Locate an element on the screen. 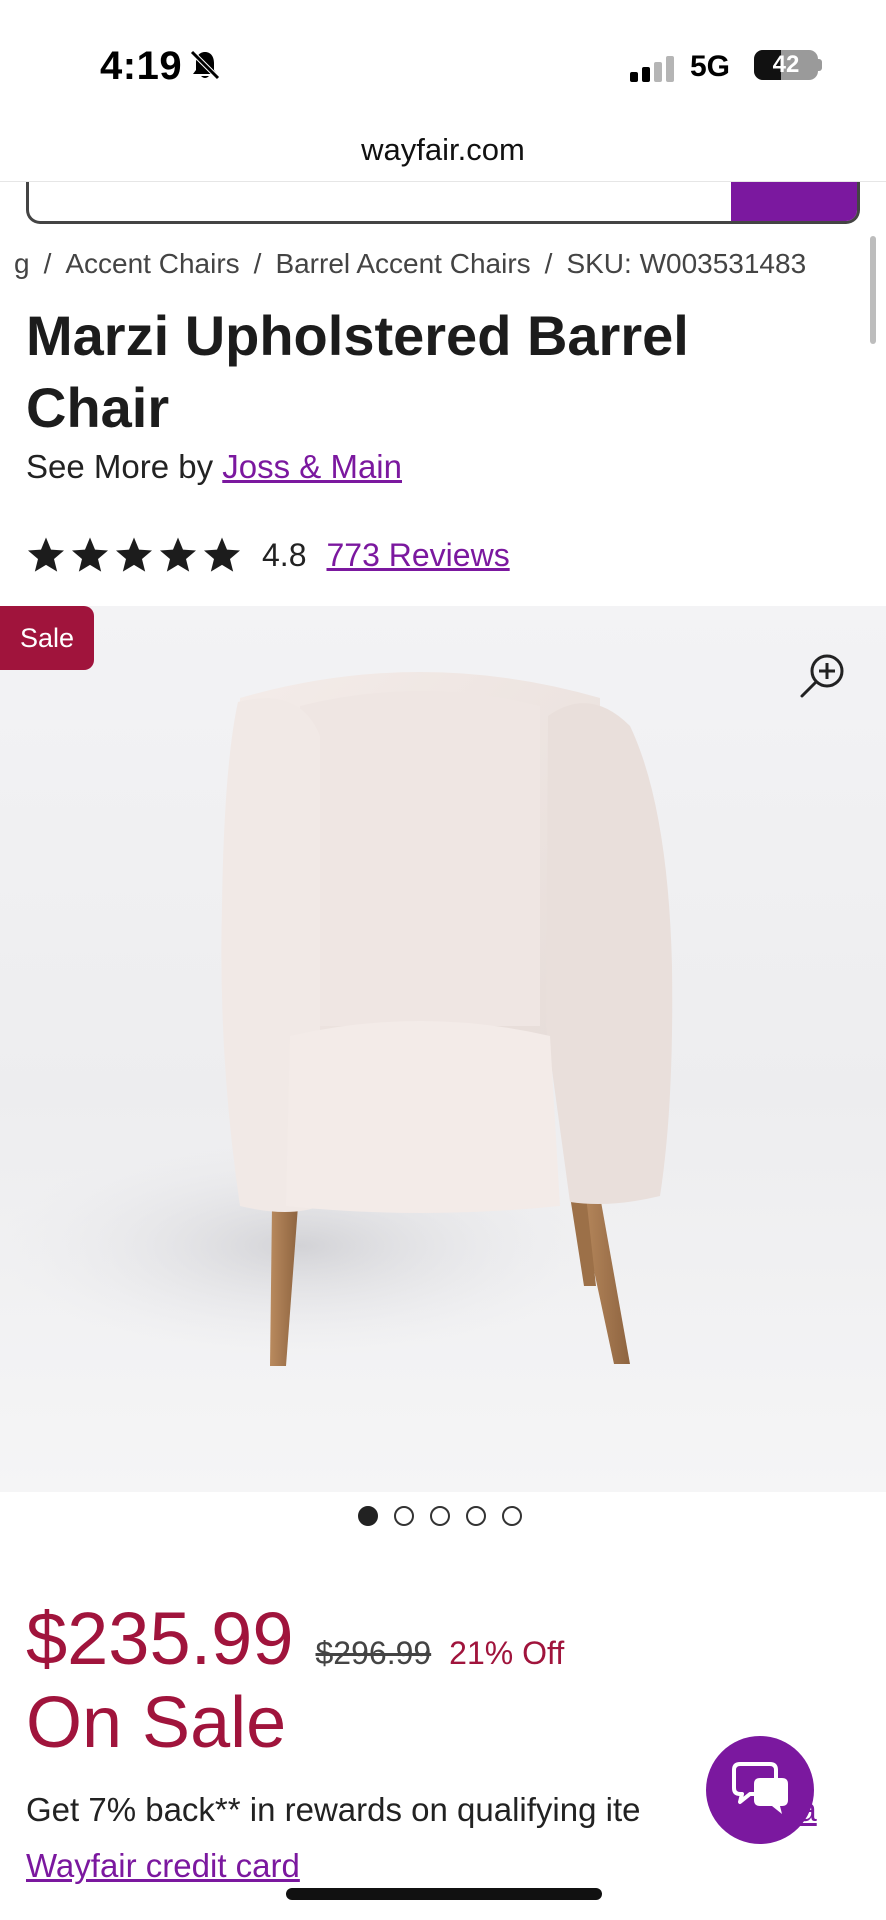  signal-icon is located at coordinates (652, 69).